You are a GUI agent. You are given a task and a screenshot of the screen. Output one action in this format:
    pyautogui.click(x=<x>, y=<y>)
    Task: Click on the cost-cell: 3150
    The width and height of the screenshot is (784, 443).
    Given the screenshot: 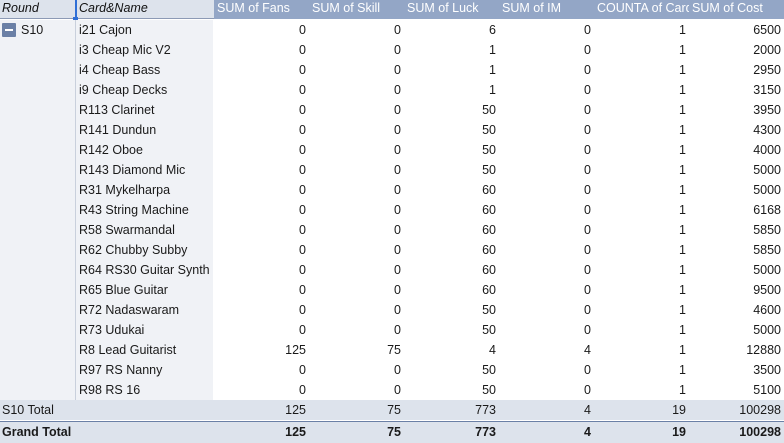 What is the action you would take?
    pyautogui.click(x=735, y=90)
    